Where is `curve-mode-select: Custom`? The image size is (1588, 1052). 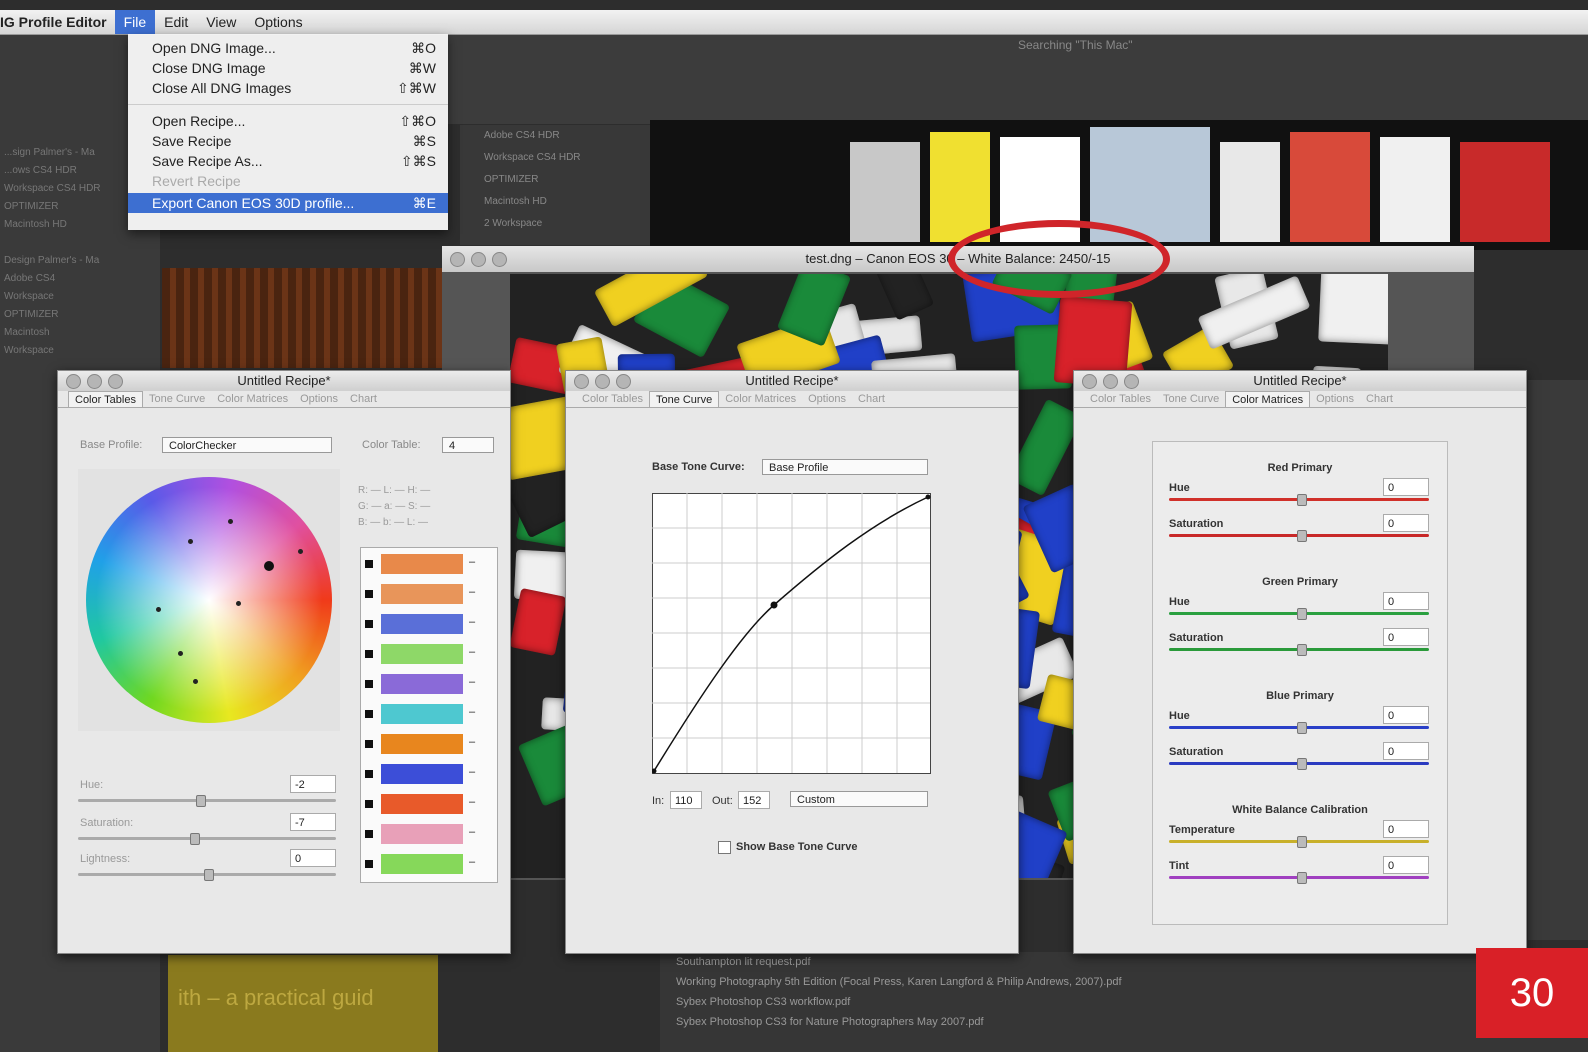
curve-mode-select: Custom is located at coordinates (859, 799).